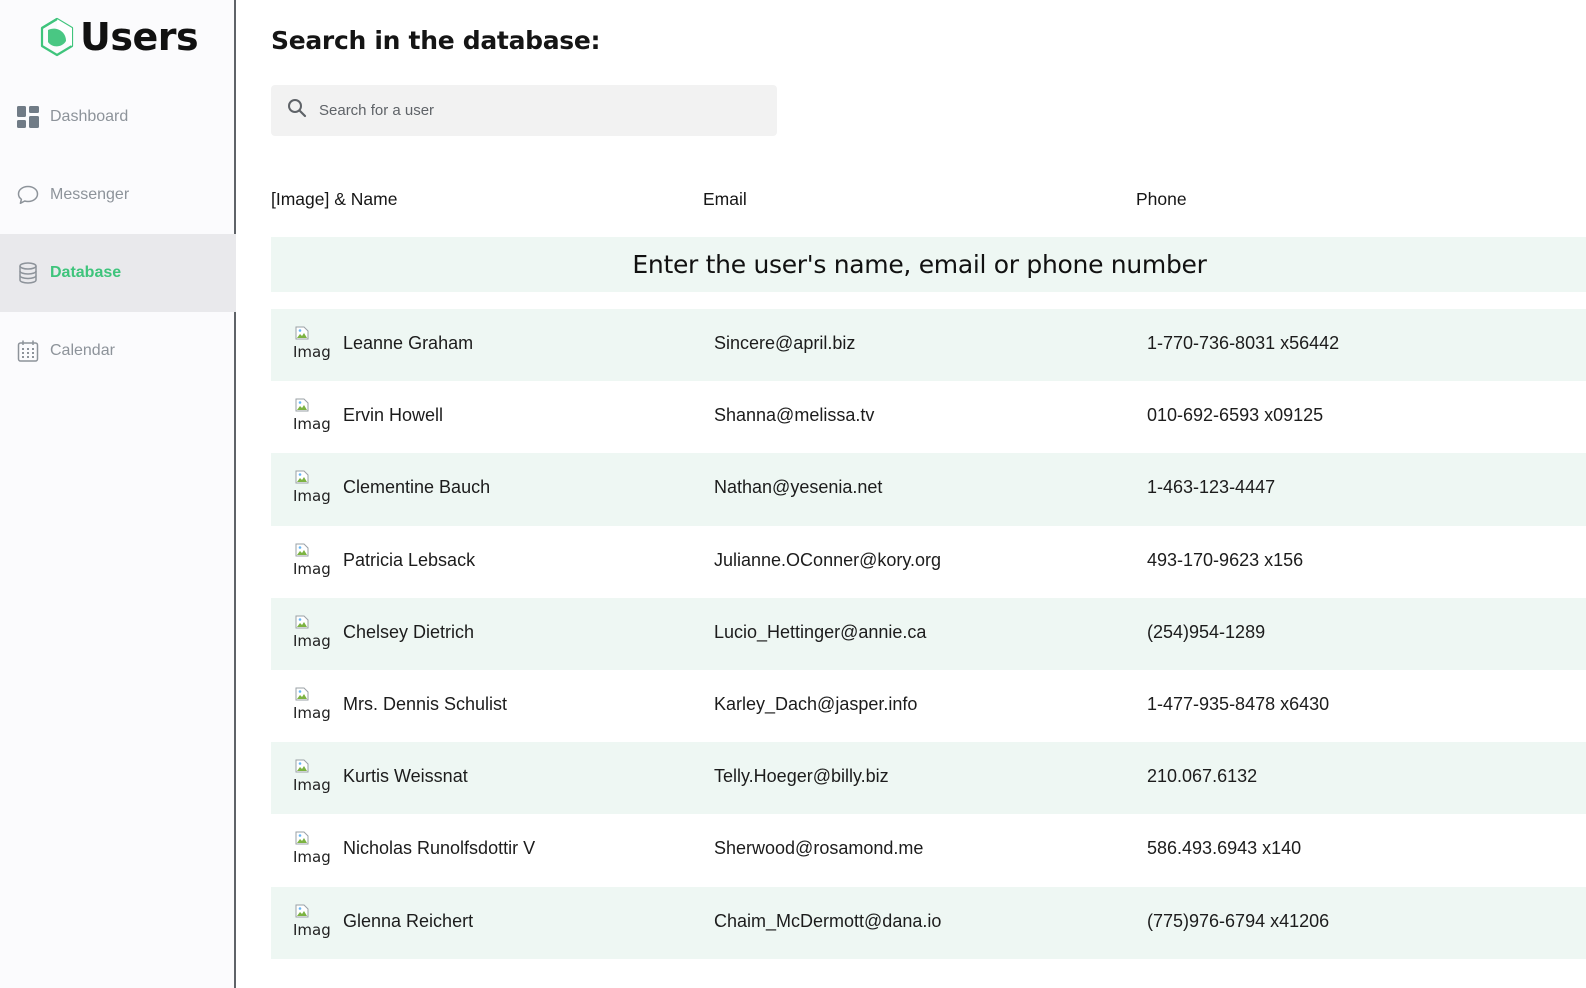 Image resolution: width=1586 pixels, height=988 pixels. I want to click on sidebar-item-database: Database, so click(118, 273).